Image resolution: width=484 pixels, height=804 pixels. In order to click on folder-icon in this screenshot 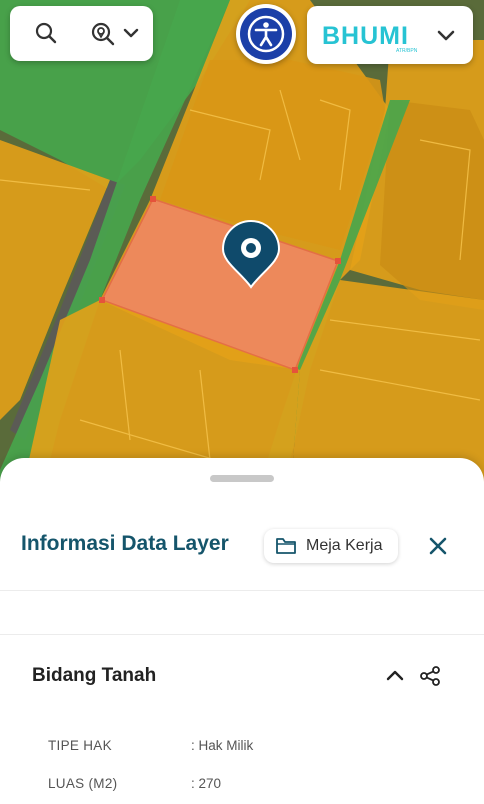, I will do `click(286, 546)`.